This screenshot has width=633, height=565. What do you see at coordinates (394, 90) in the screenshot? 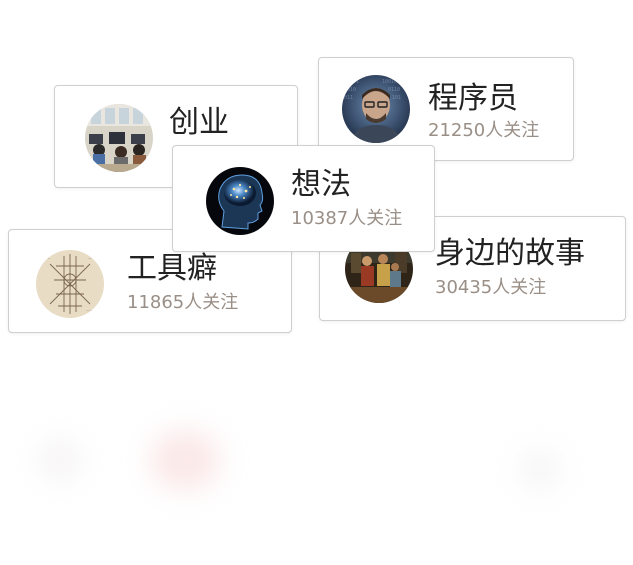
I see `svg-text: 0110` at bounding box center [394, 90].